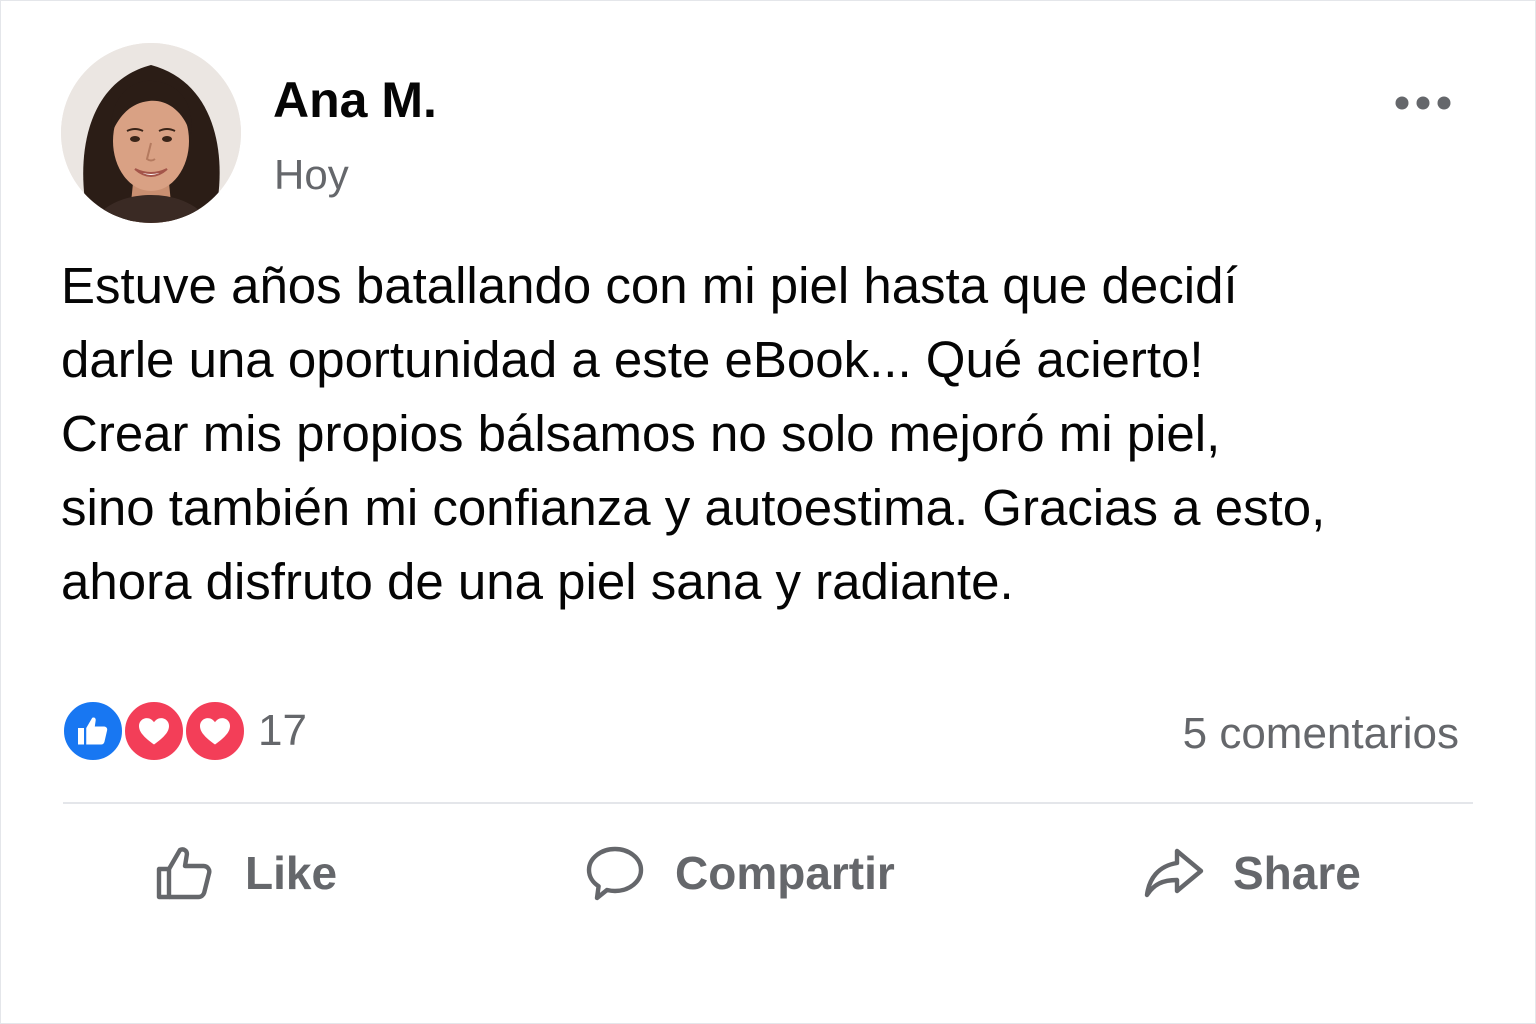  I want to click on comment-bubble-icon, so click(615, 873).